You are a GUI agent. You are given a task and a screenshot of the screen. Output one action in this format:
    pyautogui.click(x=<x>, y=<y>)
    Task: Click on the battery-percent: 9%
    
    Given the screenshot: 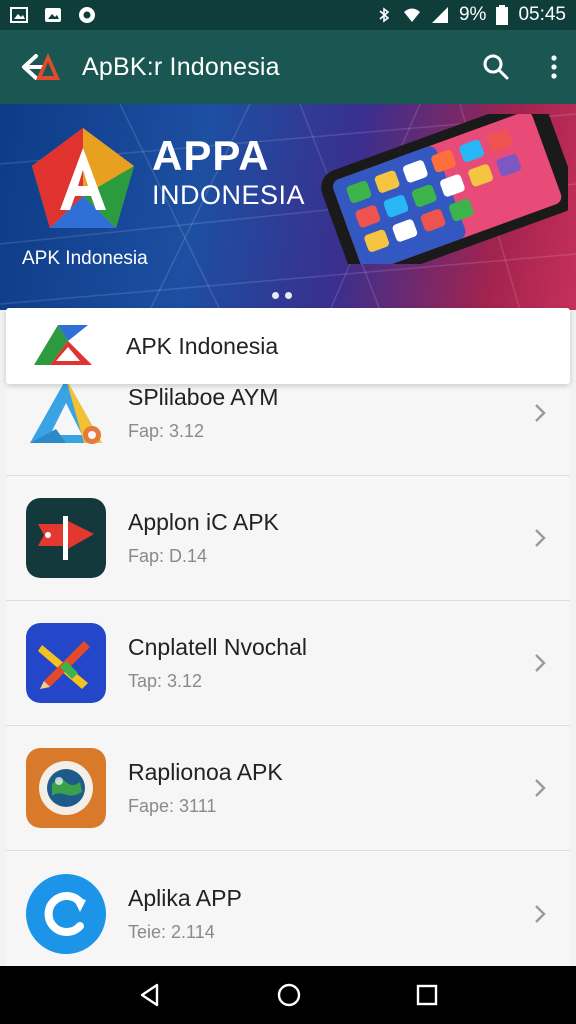 What is the action you would take?
    pyautogui.click(x=472, y=14)
    